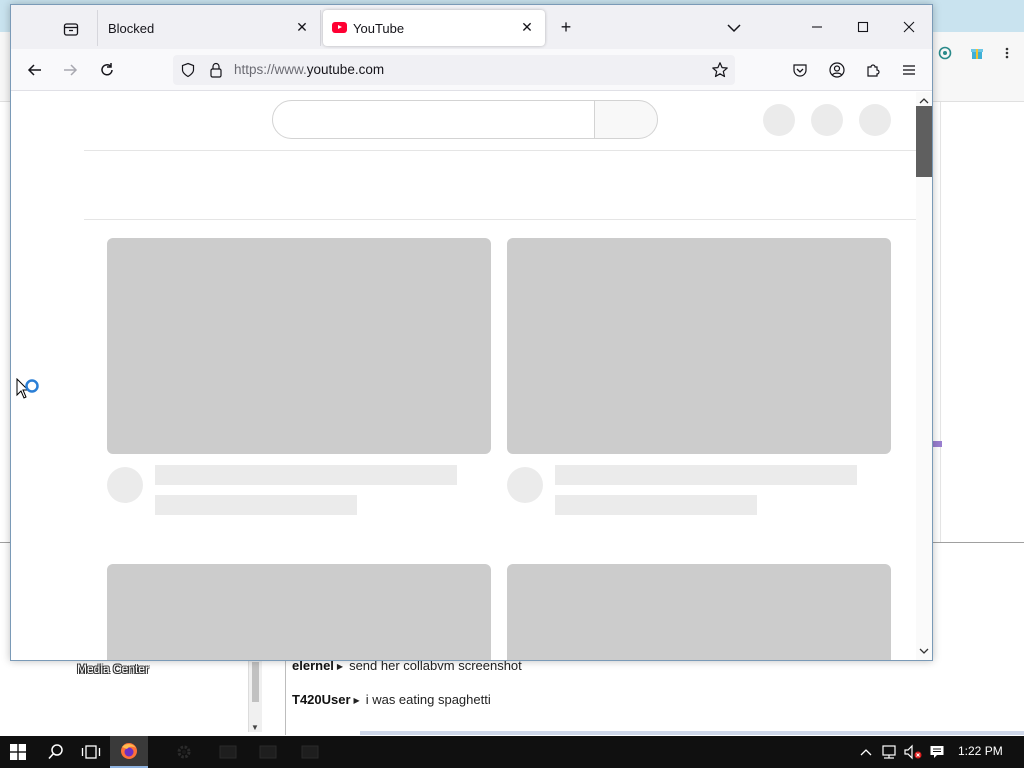 The height and width of the screenshot is (768, 1024). I want to click on url-prefix: https://www., so click(270, 69).